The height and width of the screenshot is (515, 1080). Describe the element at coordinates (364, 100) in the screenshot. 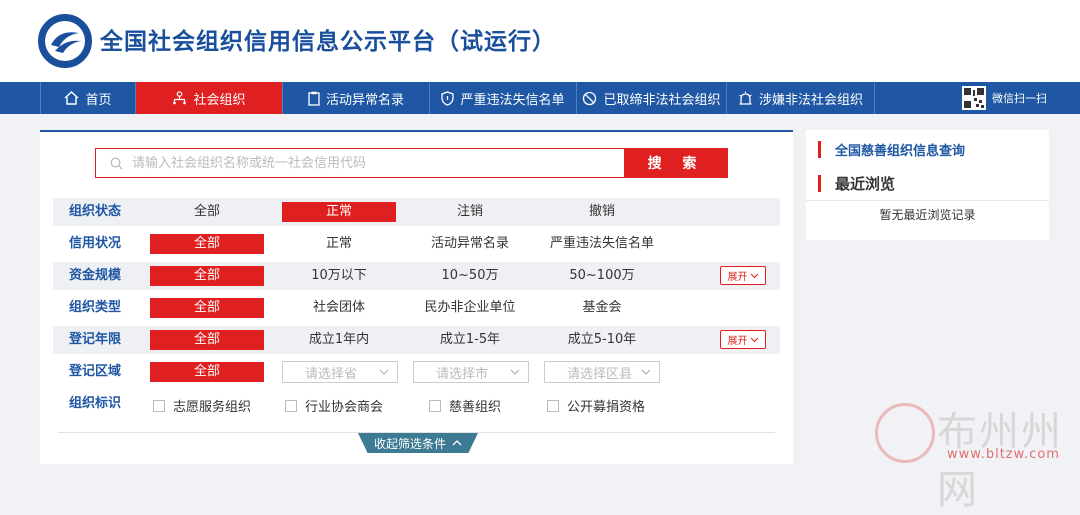

I see `nav-item-label: 活动异常名录` at that location.